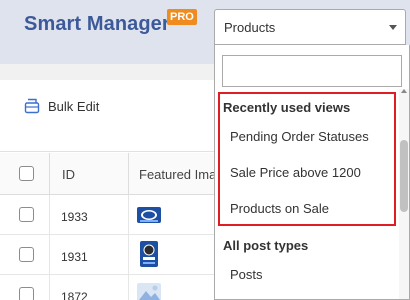  I want to click on product-thumbnail, so click(149, 291).